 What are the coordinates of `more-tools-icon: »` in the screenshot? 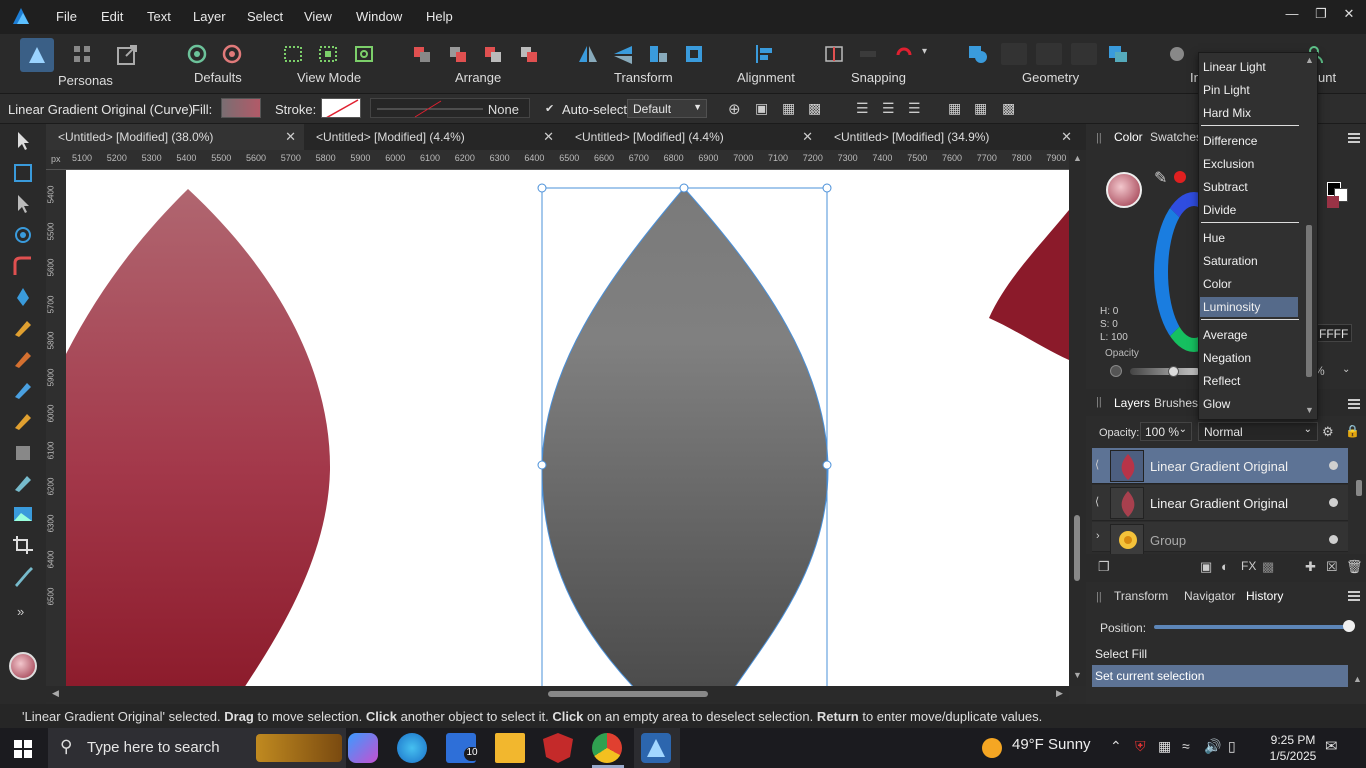 It's located at (20, 611).